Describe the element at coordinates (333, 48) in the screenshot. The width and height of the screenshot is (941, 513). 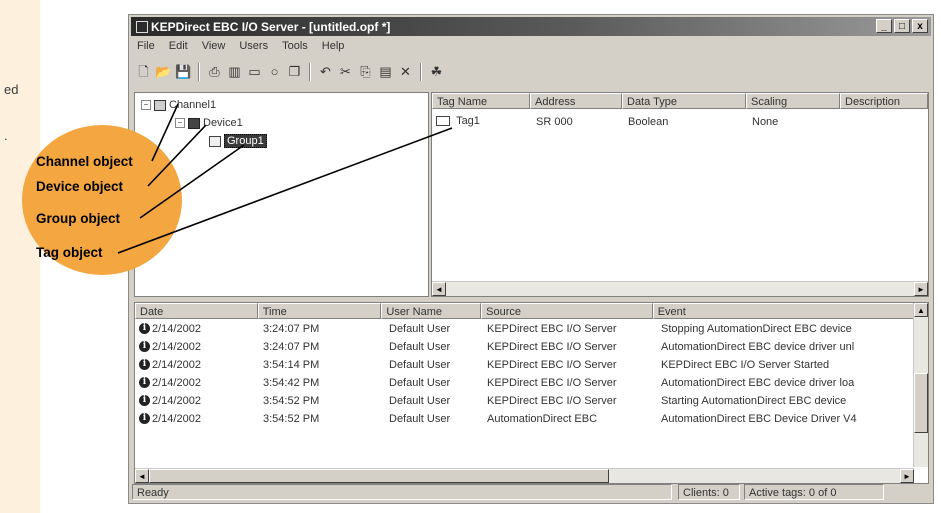
I see `menu-help: Help` at that location.